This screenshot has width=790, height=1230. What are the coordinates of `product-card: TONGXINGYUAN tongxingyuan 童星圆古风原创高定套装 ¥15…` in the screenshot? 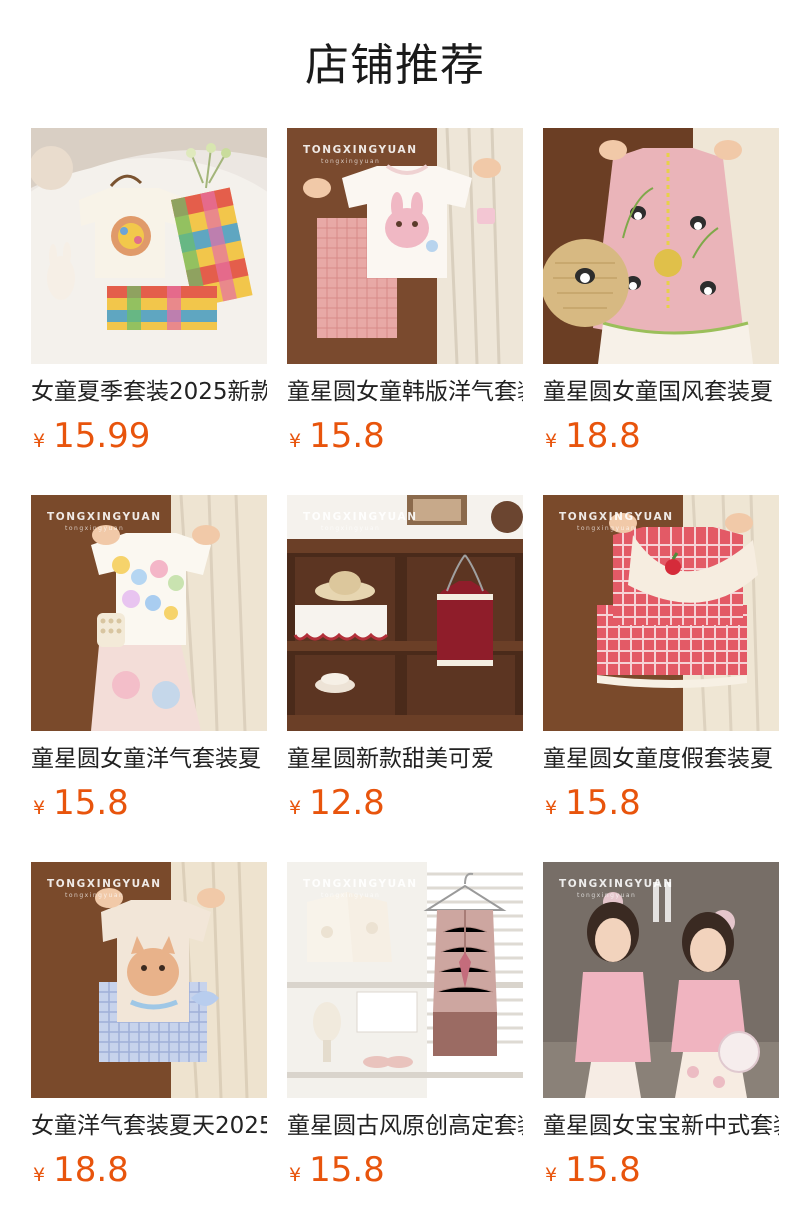 It's located at (405, 1026).